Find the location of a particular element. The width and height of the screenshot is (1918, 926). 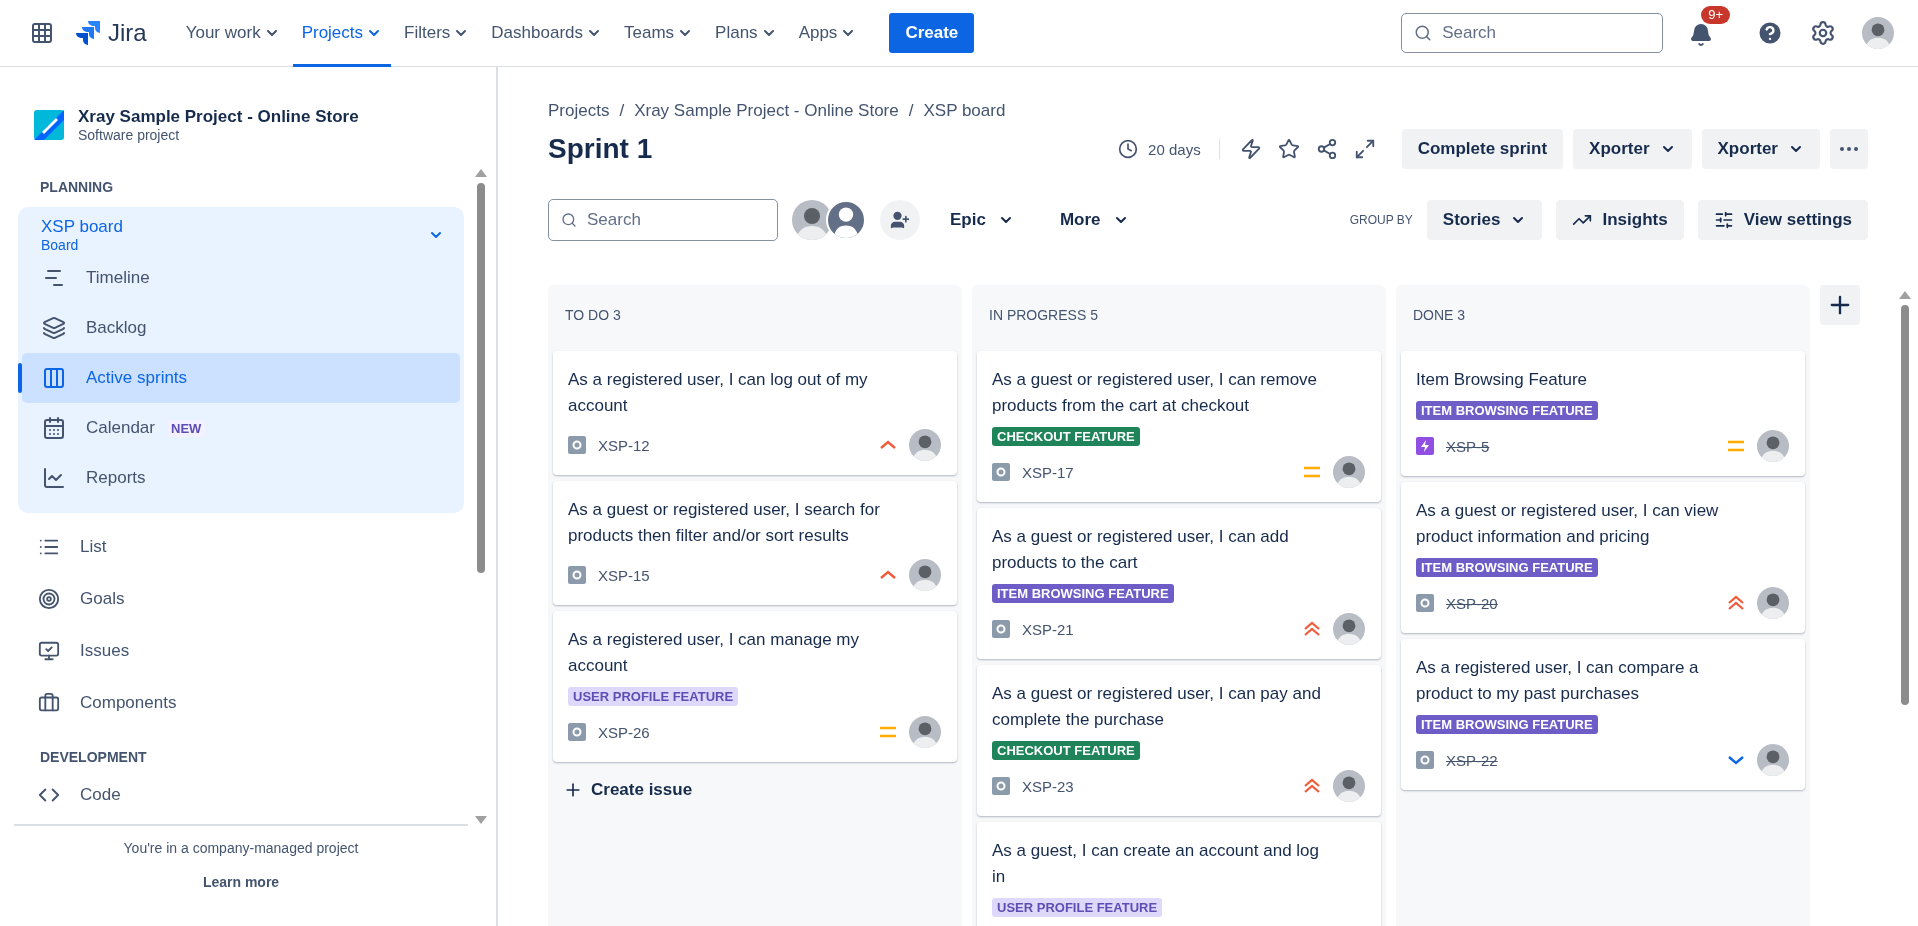

backlog-icon is located at coordinates (54, 328).